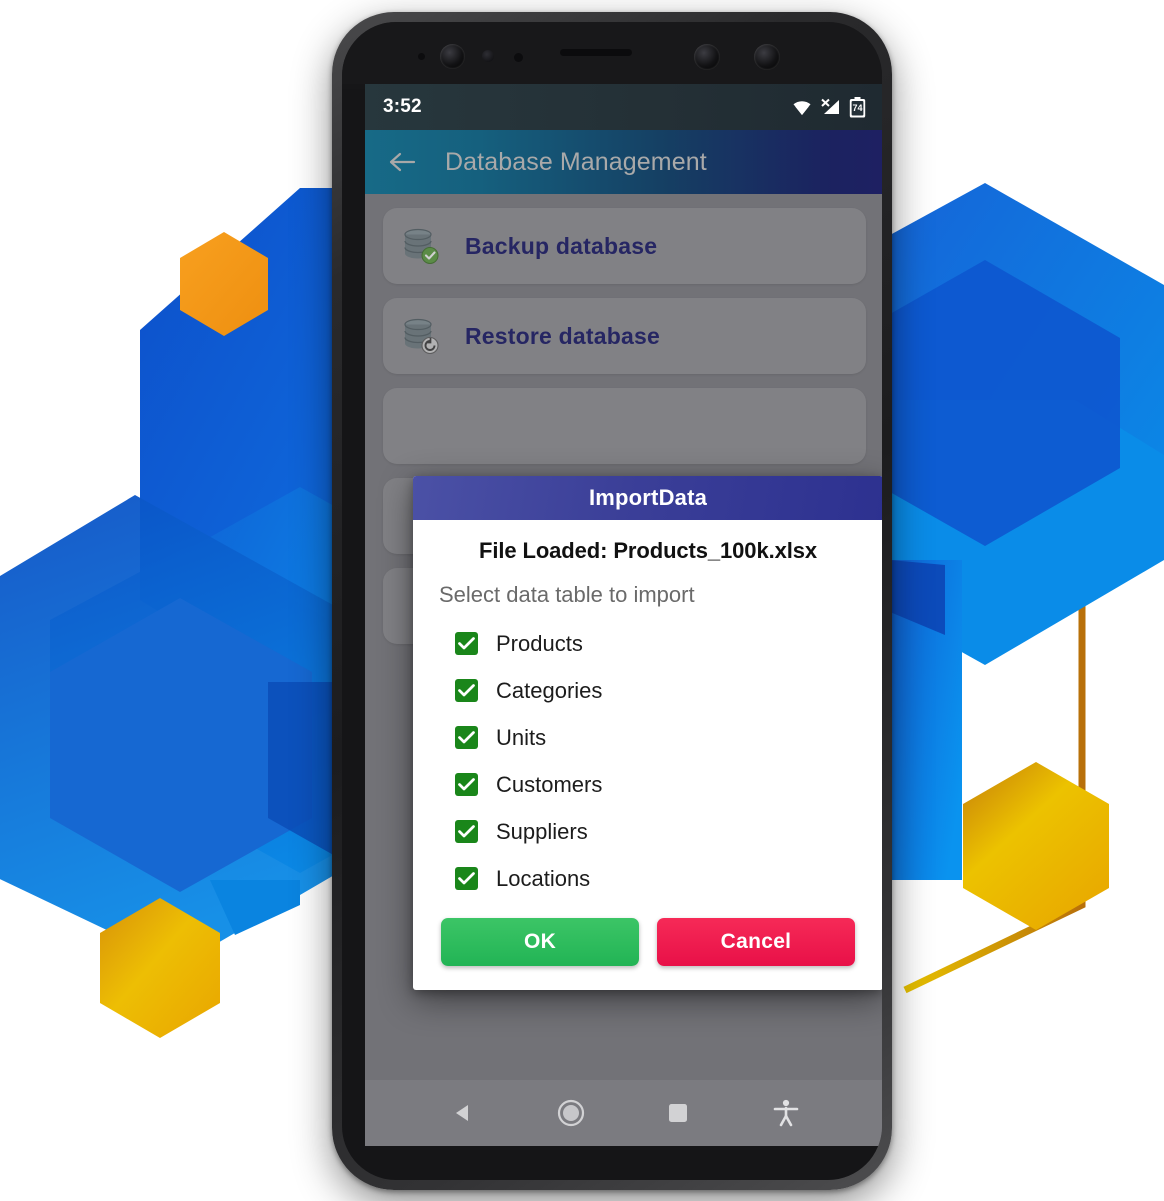 The height and width of the screenshot is (1201, 1164). Describe the element at coordinates (596, 52) in the screenshot. I see `earpiece-speaker` at that location.